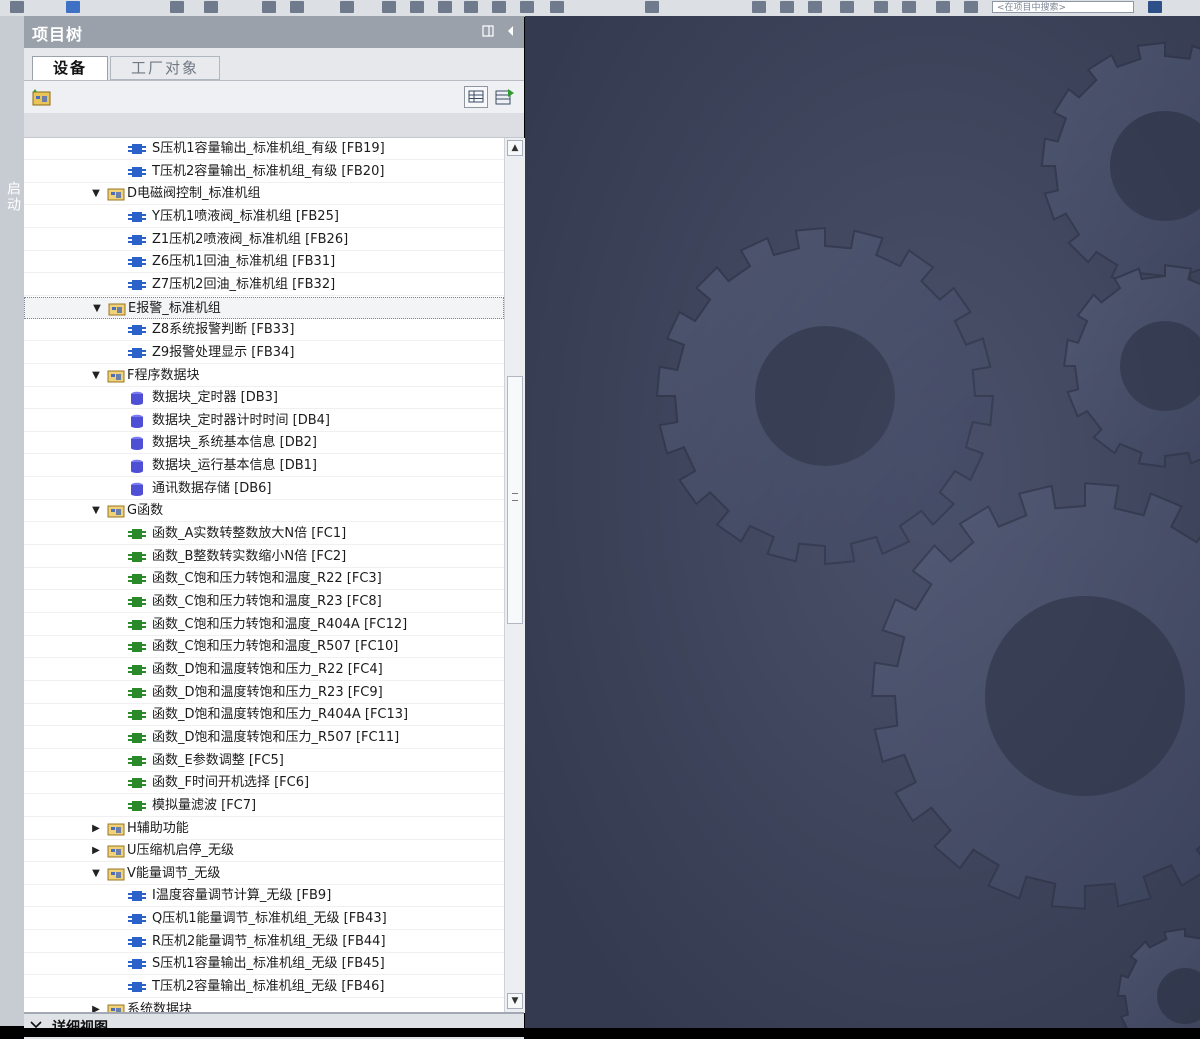  I want to click on tree-folder-row: ▼ F程序数据块, so click(264, 376).